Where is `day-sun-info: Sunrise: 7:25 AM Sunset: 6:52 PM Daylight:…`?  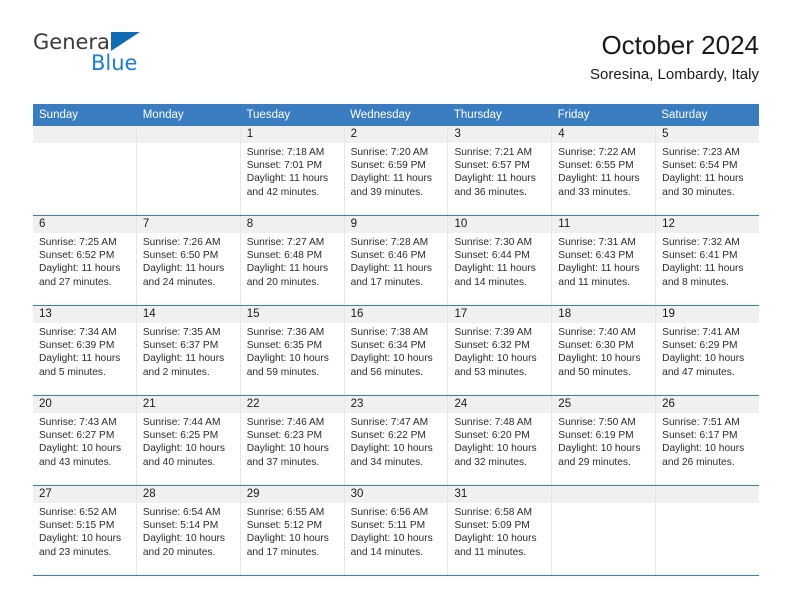
day-sun-info: Sunrise: 7:25 AM Sunset: 6:52 PM Daylight:… is located at coordinates (84, 261).